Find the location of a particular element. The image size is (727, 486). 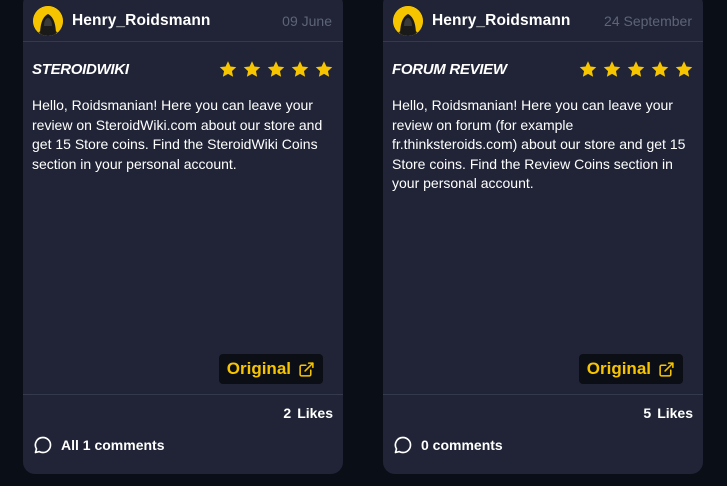

comments-label: 0 comments is located at coordinates (462, 445).